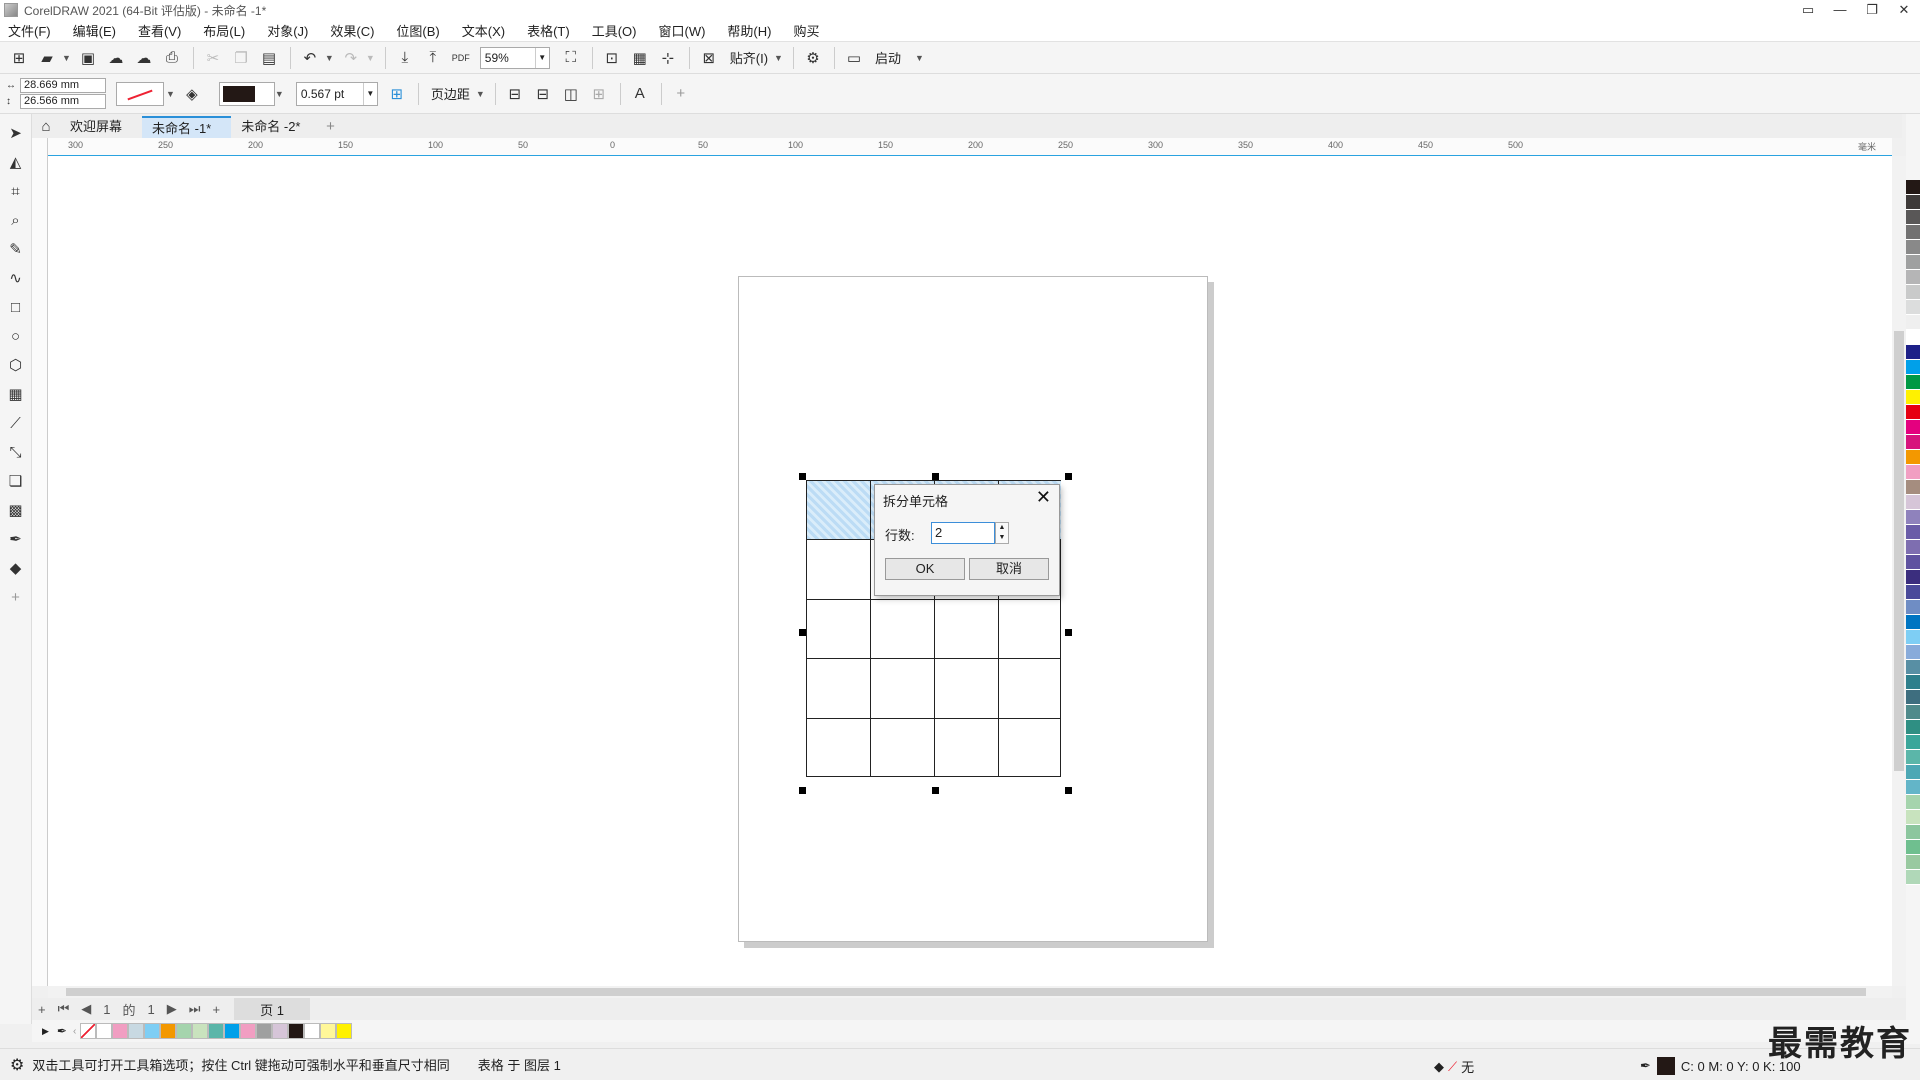 The width and height of the screenshot is (1920, 1080). I want to click on outline-width-input: 0.567 pt ▼, so click(336, 93).